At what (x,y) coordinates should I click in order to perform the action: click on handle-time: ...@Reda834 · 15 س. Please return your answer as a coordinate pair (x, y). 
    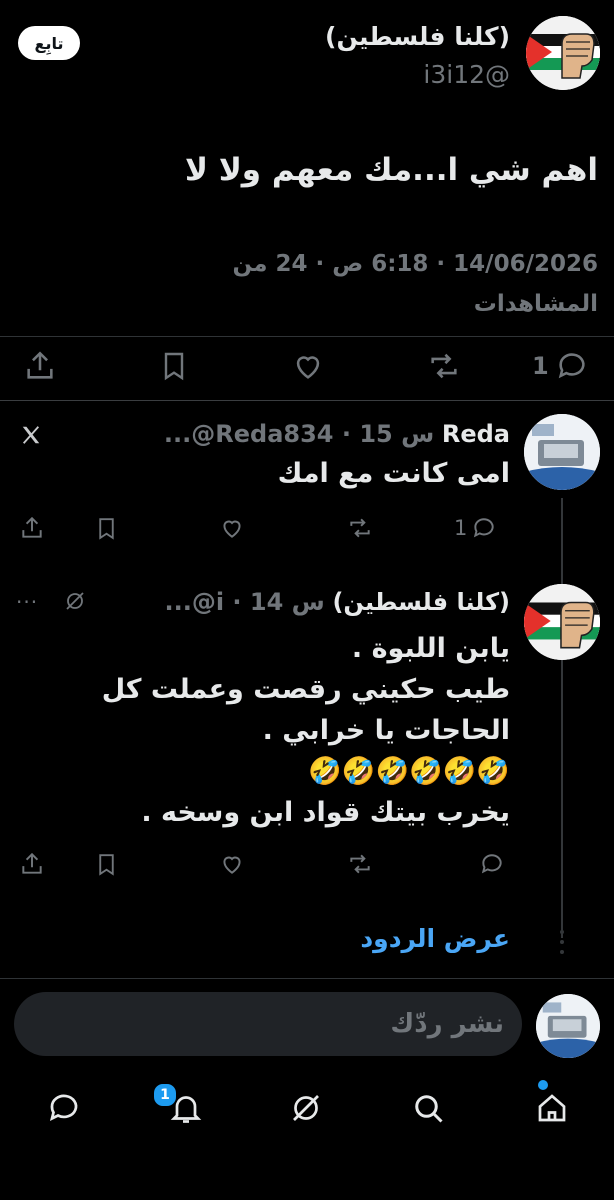
    Looking at the image, I should click on (299, 434).